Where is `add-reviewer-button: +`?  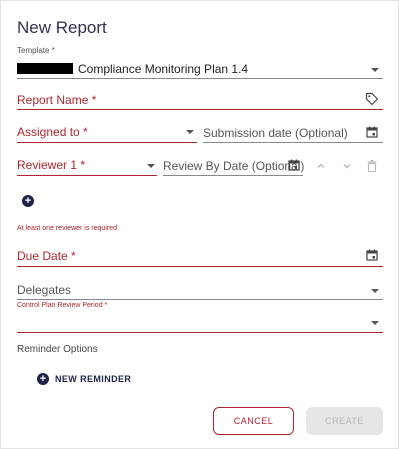
add-reviewer-button: + is located at coordinates (28, 201).